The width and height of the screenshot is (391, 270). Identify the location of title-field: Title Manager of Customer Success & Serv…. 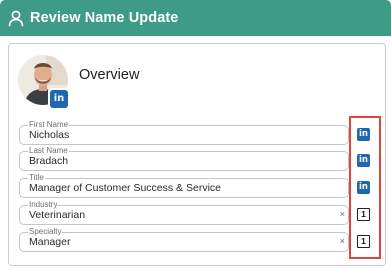
(184, 185).